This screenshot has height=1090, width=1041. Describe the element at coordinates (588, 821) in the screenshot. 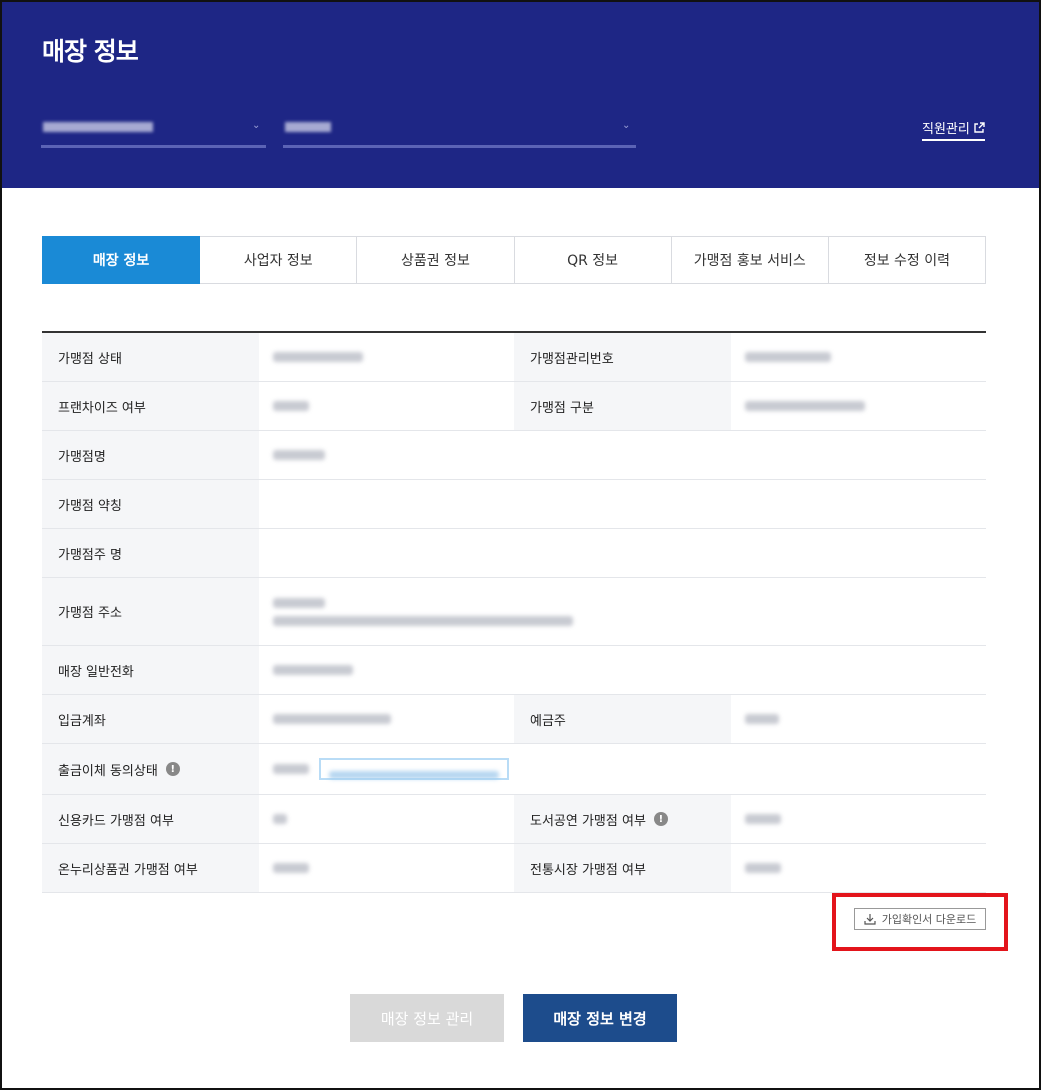

I see `culture-label-text: 도서공연 가맹점 여부` at that location.